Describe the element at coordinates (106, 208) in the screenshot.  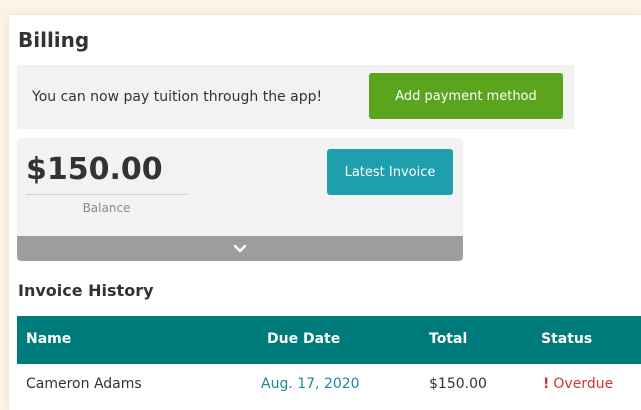
I see `balance-label: Balance` at that location.